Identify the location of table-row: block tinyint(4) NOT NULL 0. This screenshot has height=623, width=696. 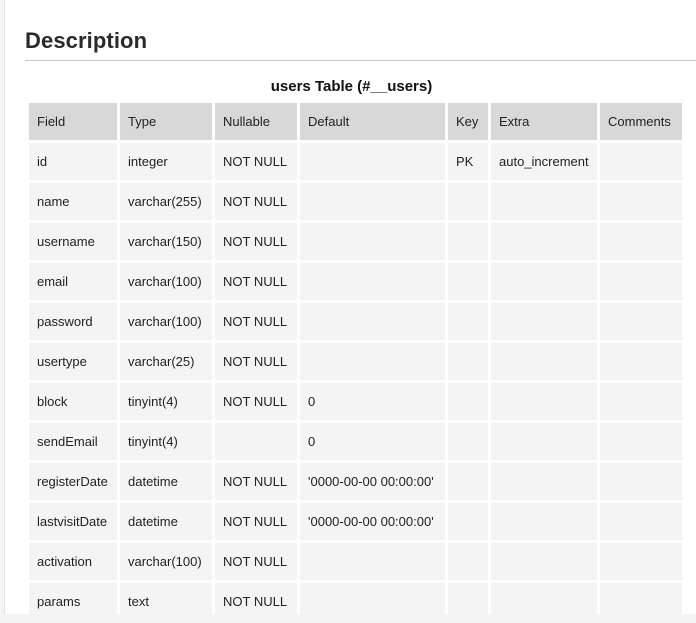
(355, 401).